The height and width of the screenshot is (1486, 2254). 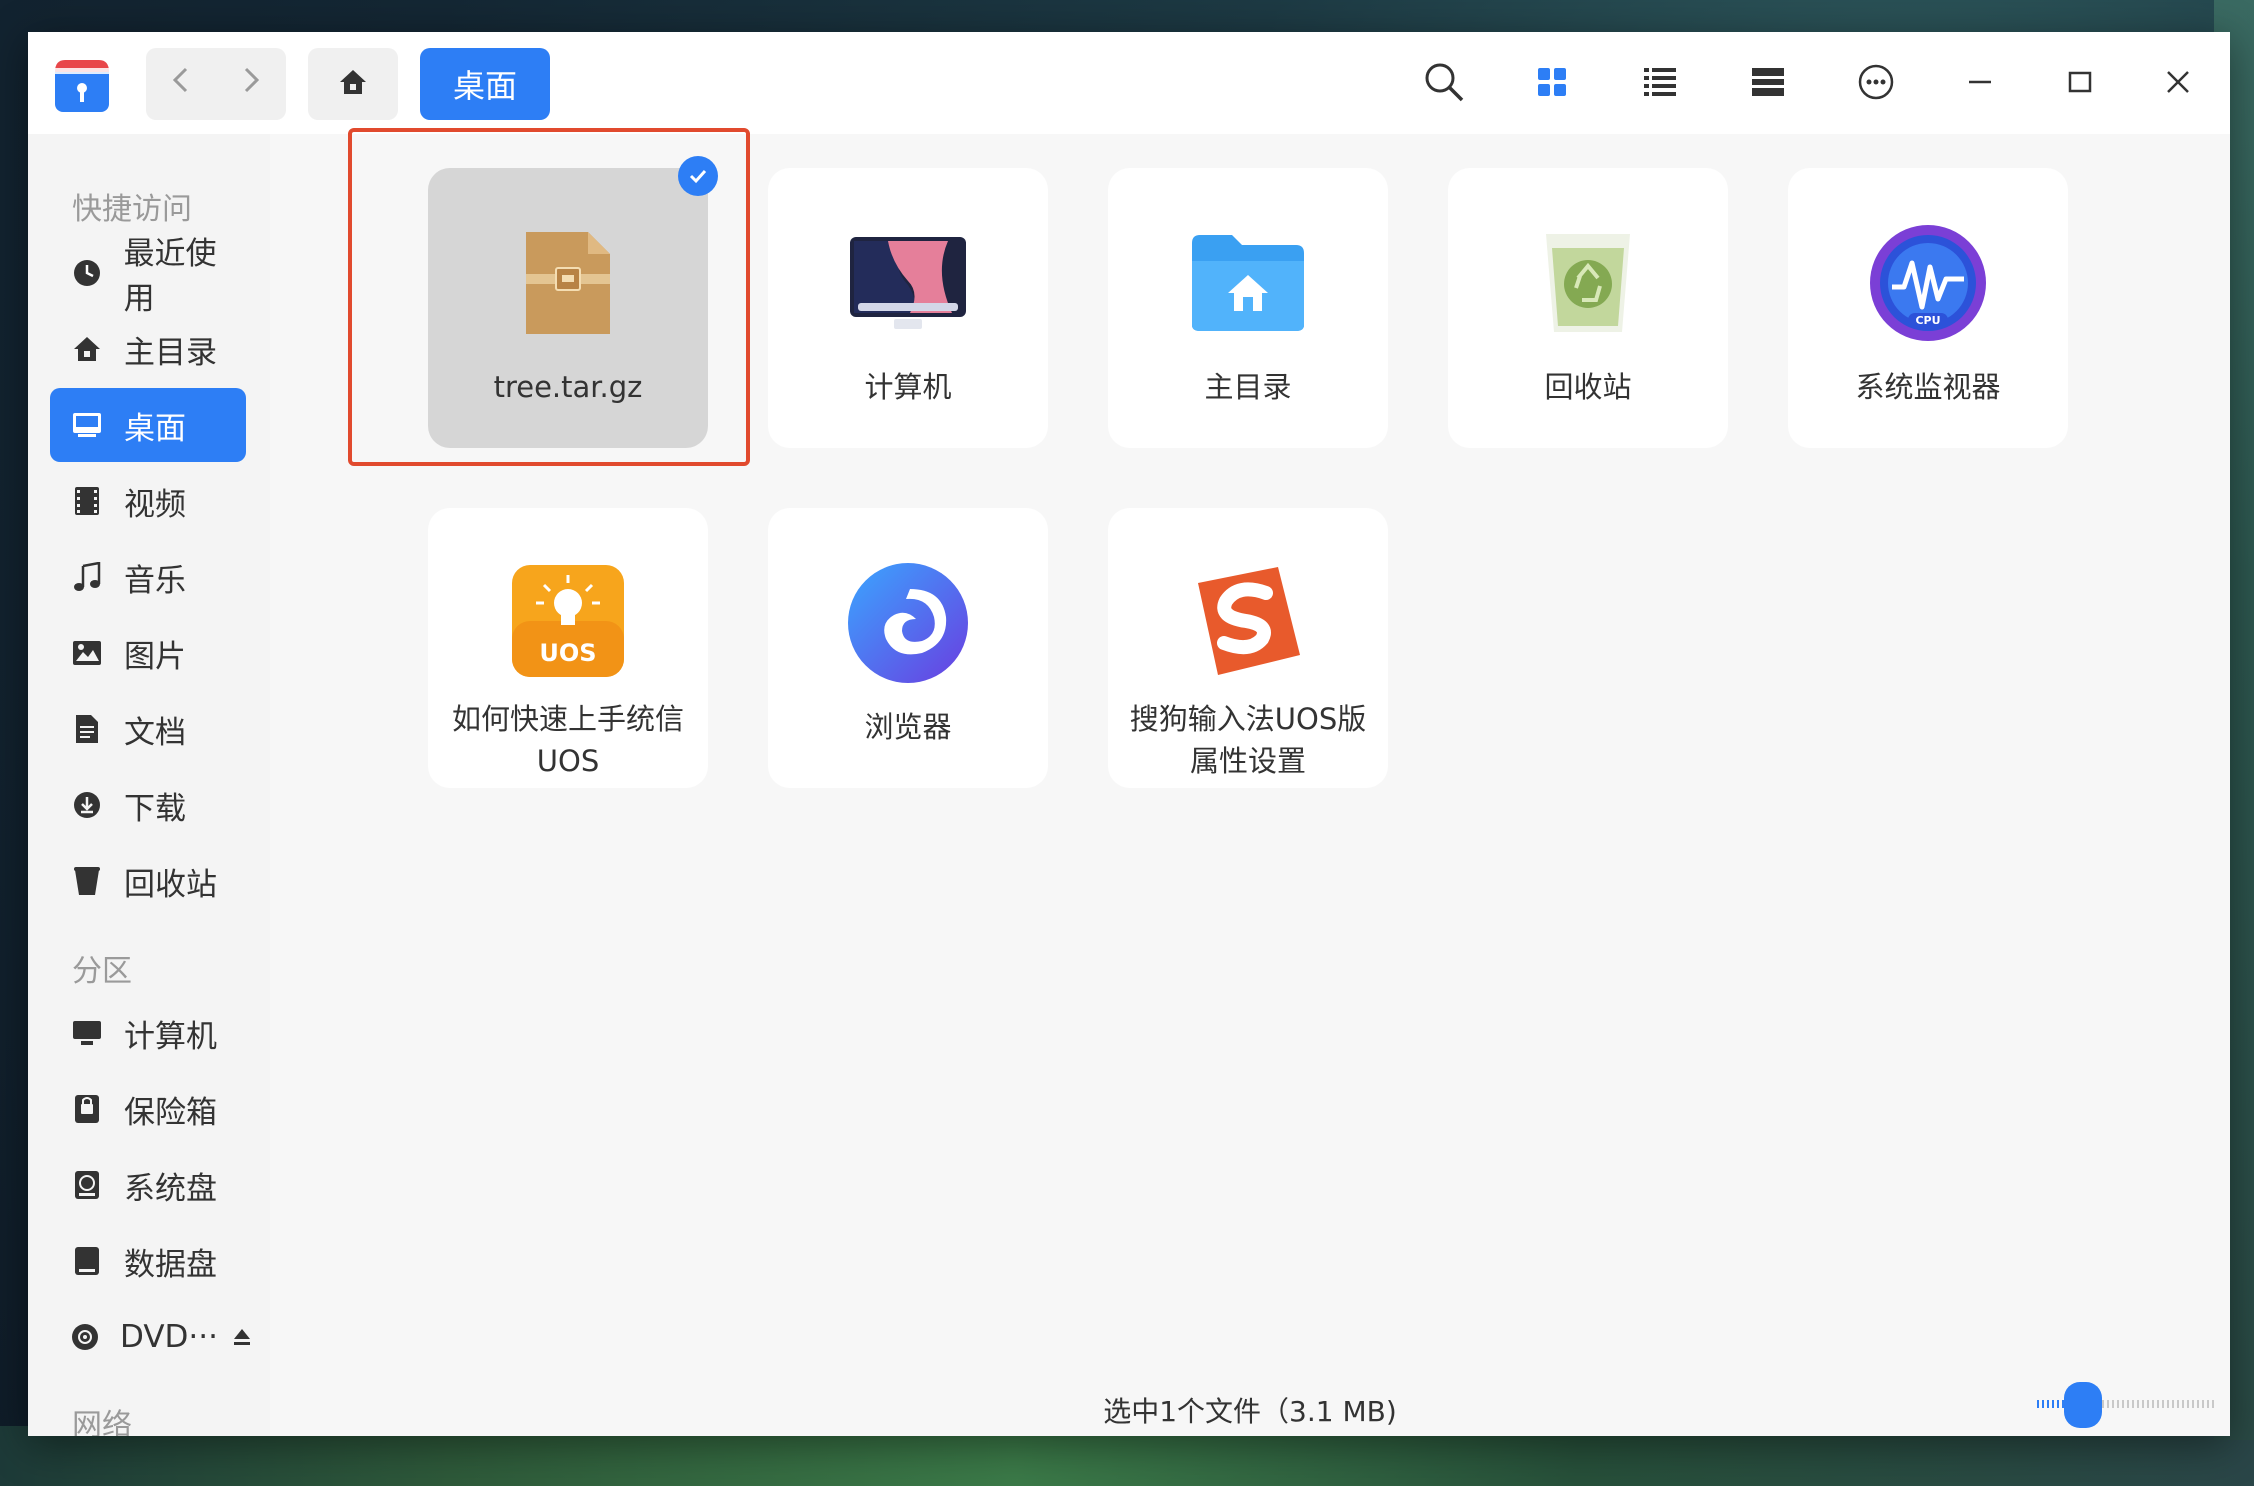 What do you see at coordinates (170, 1188) in the screenshot?
I see `sidebar-item-label: 系统盘` at bounding box center [170, 1188].